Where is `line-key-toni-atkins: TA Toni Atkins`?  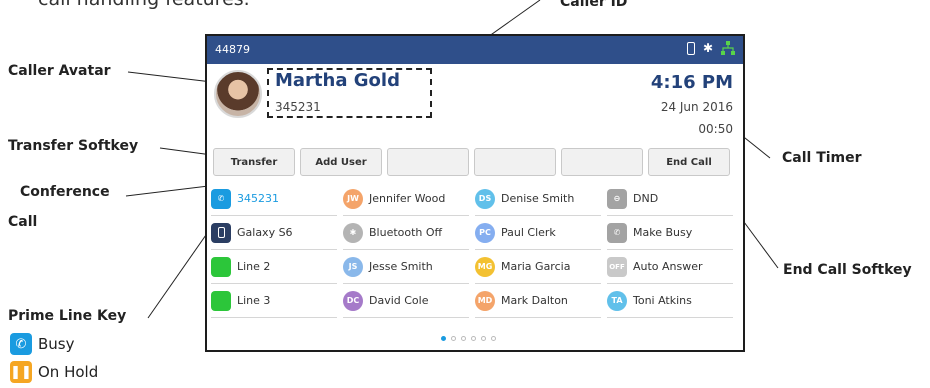 line-key-toni-atkins: TA Toni Atkins is located at coordinates (670, 301).